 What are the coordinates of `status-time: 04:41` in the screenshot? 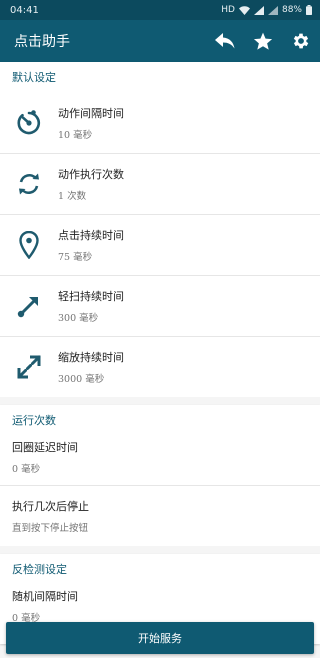 It's located at (24, 10).